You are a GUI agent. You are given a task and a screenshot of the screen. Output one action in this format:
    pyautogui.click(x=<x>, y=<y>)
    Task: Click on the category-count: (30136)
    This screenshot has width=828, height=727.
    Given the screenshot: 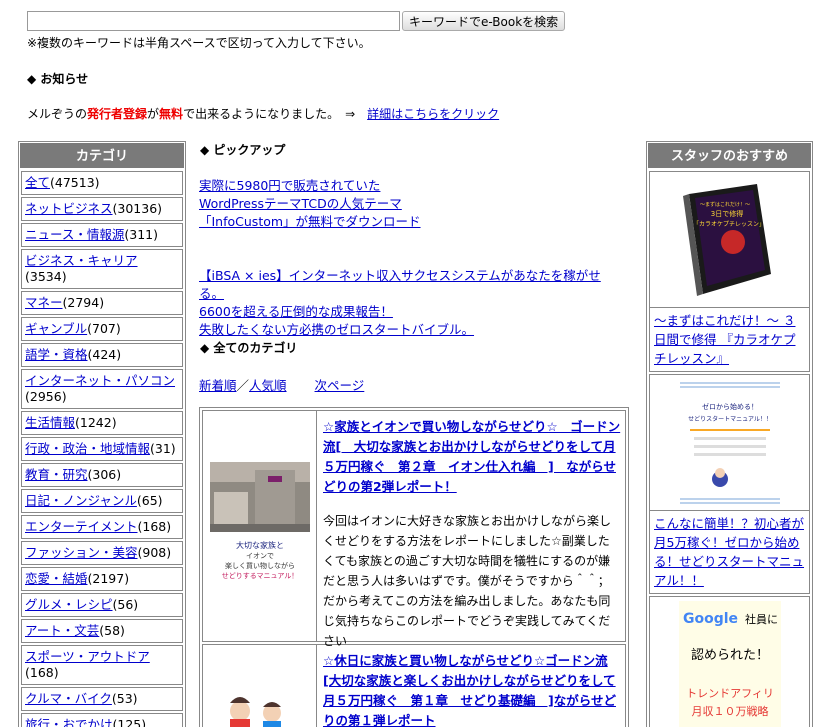 What is the action you would take?
    pyautogui.click(x=137, y=208)
    